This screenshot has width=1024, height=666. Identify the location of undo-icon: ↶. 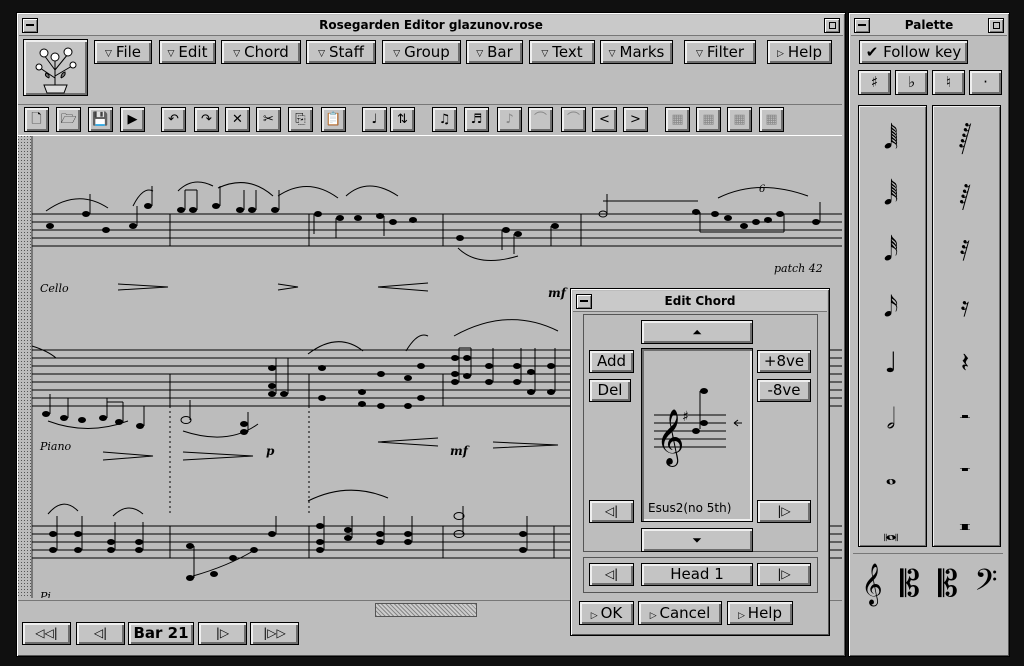
(173, 119).